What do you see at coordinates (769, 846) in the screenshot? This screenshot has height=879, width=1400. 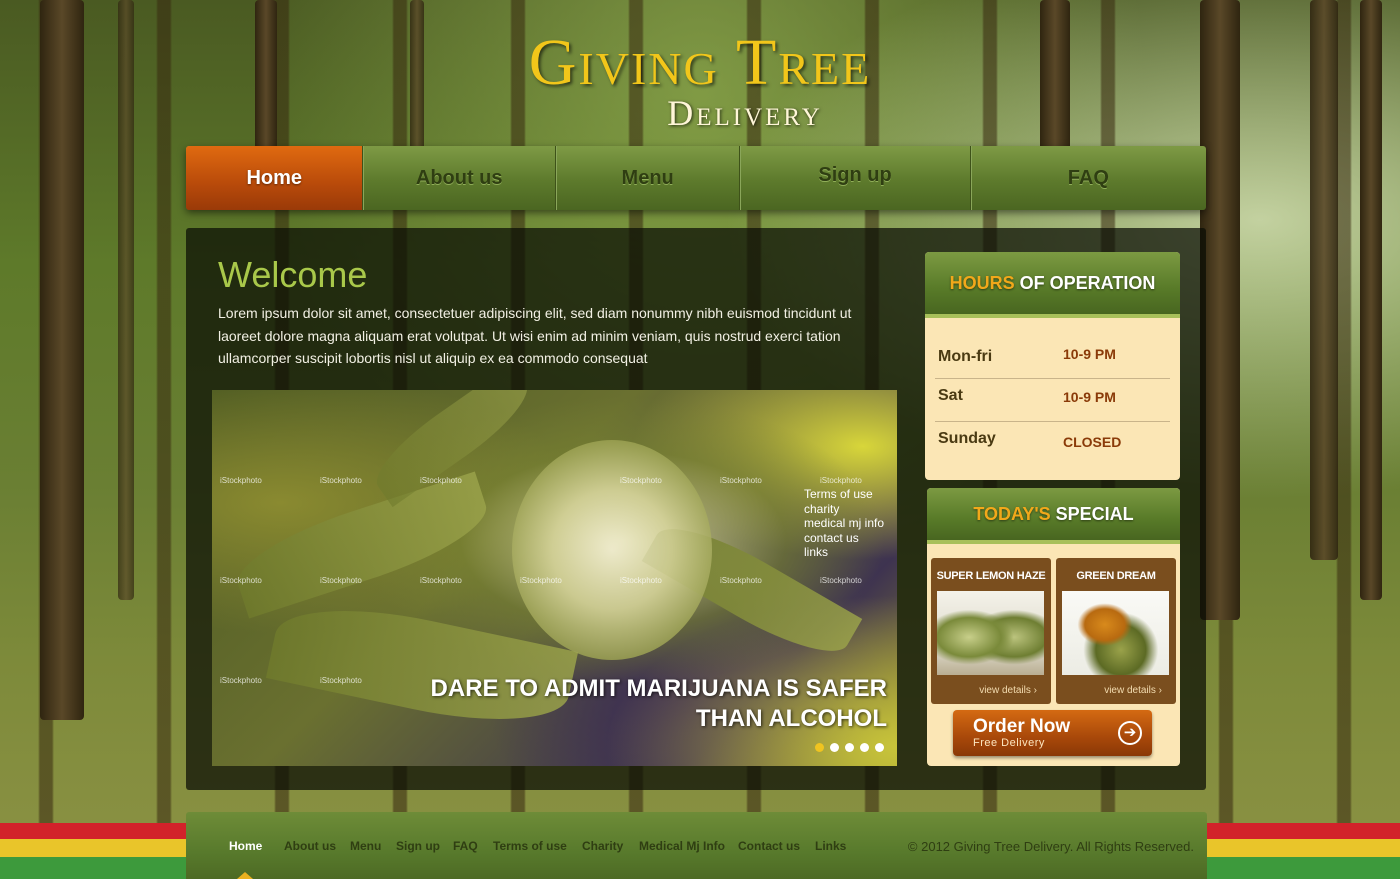 I see `footer-link-contact-us: Contact us` at bounding box center [769, 846].